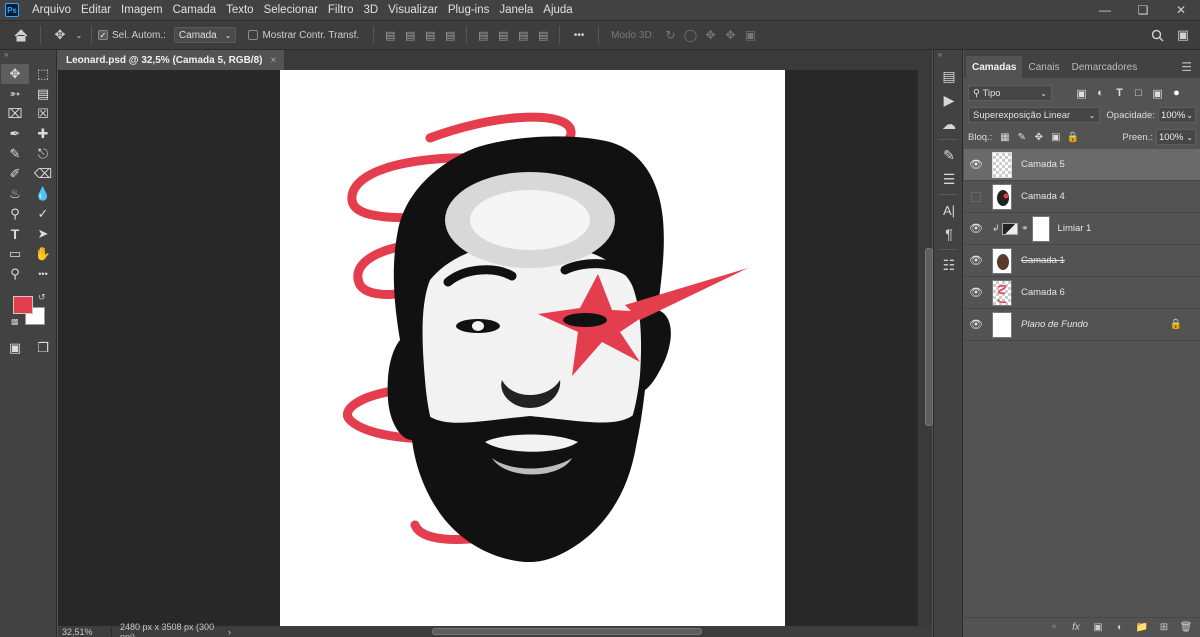  Describe the element at coordinates (430, 35) in the screenshot. I see `align-right-icon: ▤` at that location.